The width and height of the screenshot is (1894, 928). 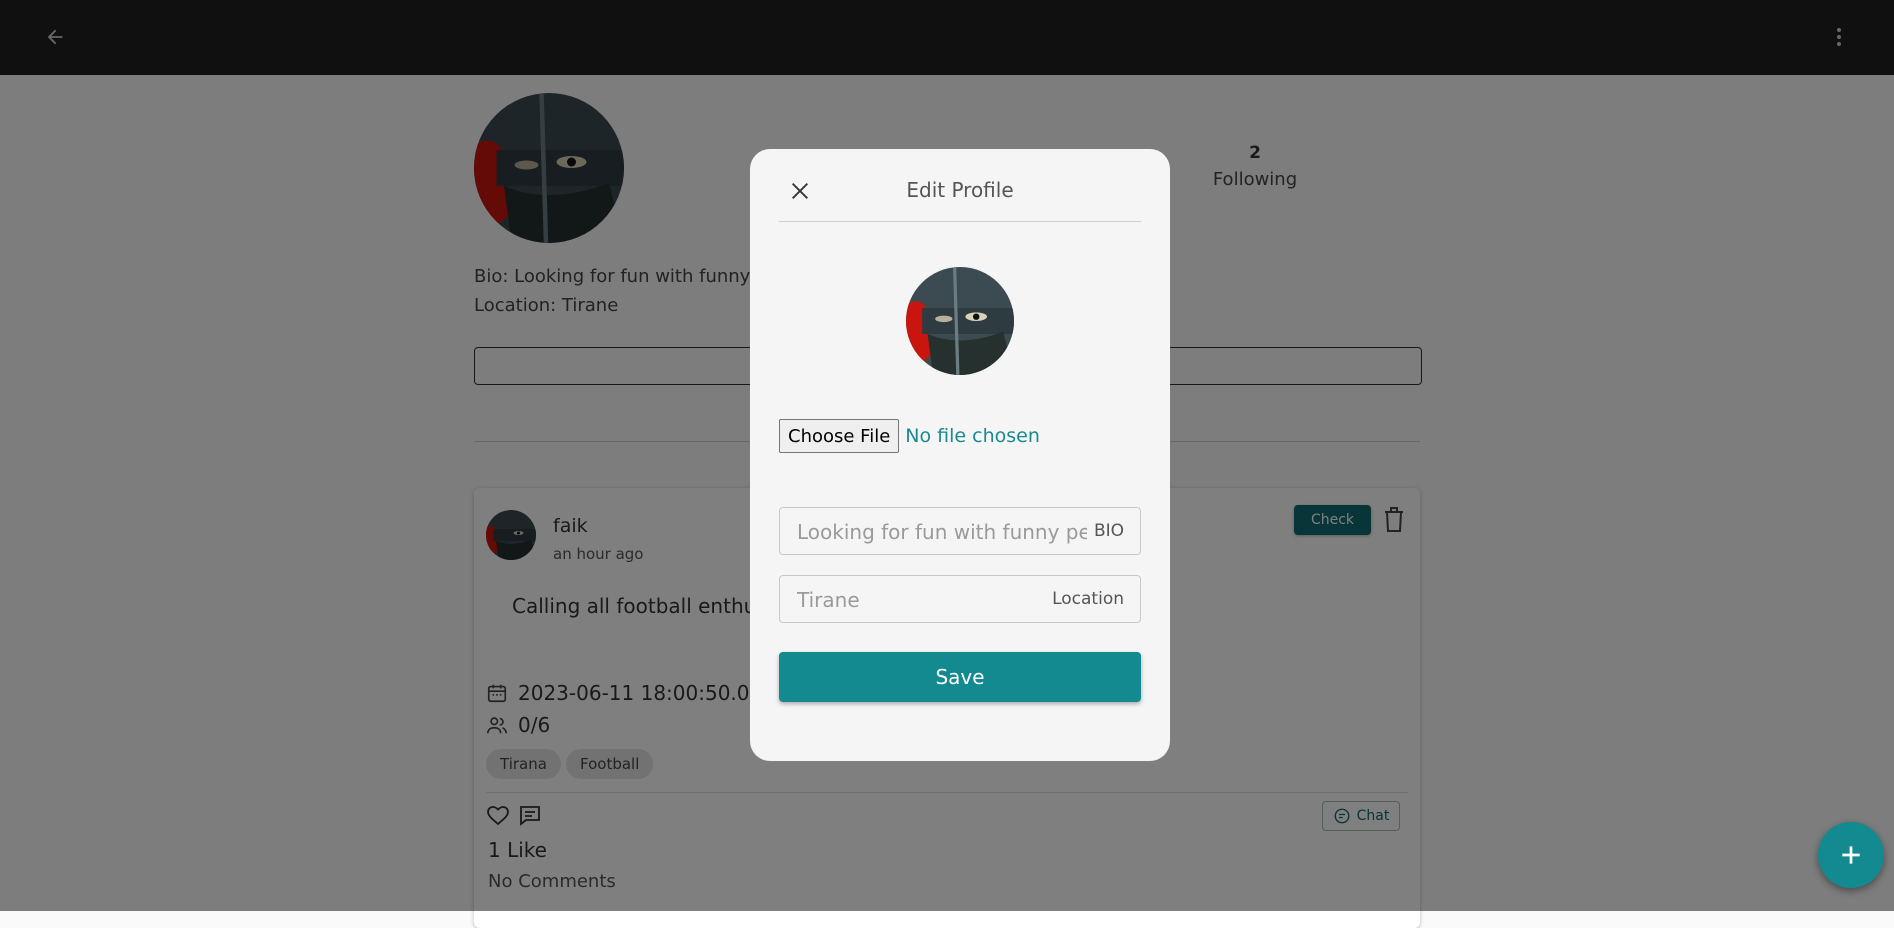 I want to click on dialog-title: Edit Profile, so click(x=960, y=190).